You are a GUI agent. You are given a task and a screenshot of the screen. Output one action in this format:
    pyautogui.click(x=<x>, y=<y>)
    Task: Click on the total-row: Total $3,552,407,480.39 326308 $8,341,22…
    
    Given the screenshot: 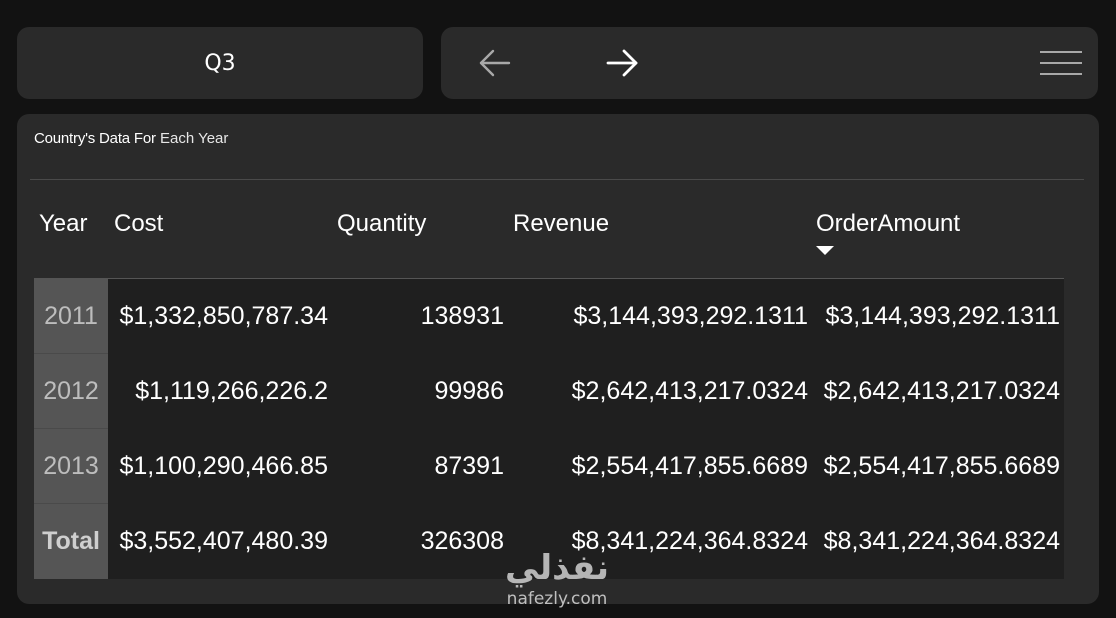 What is the action you would take?
    pyautogui.click(x=549, y=541)
    